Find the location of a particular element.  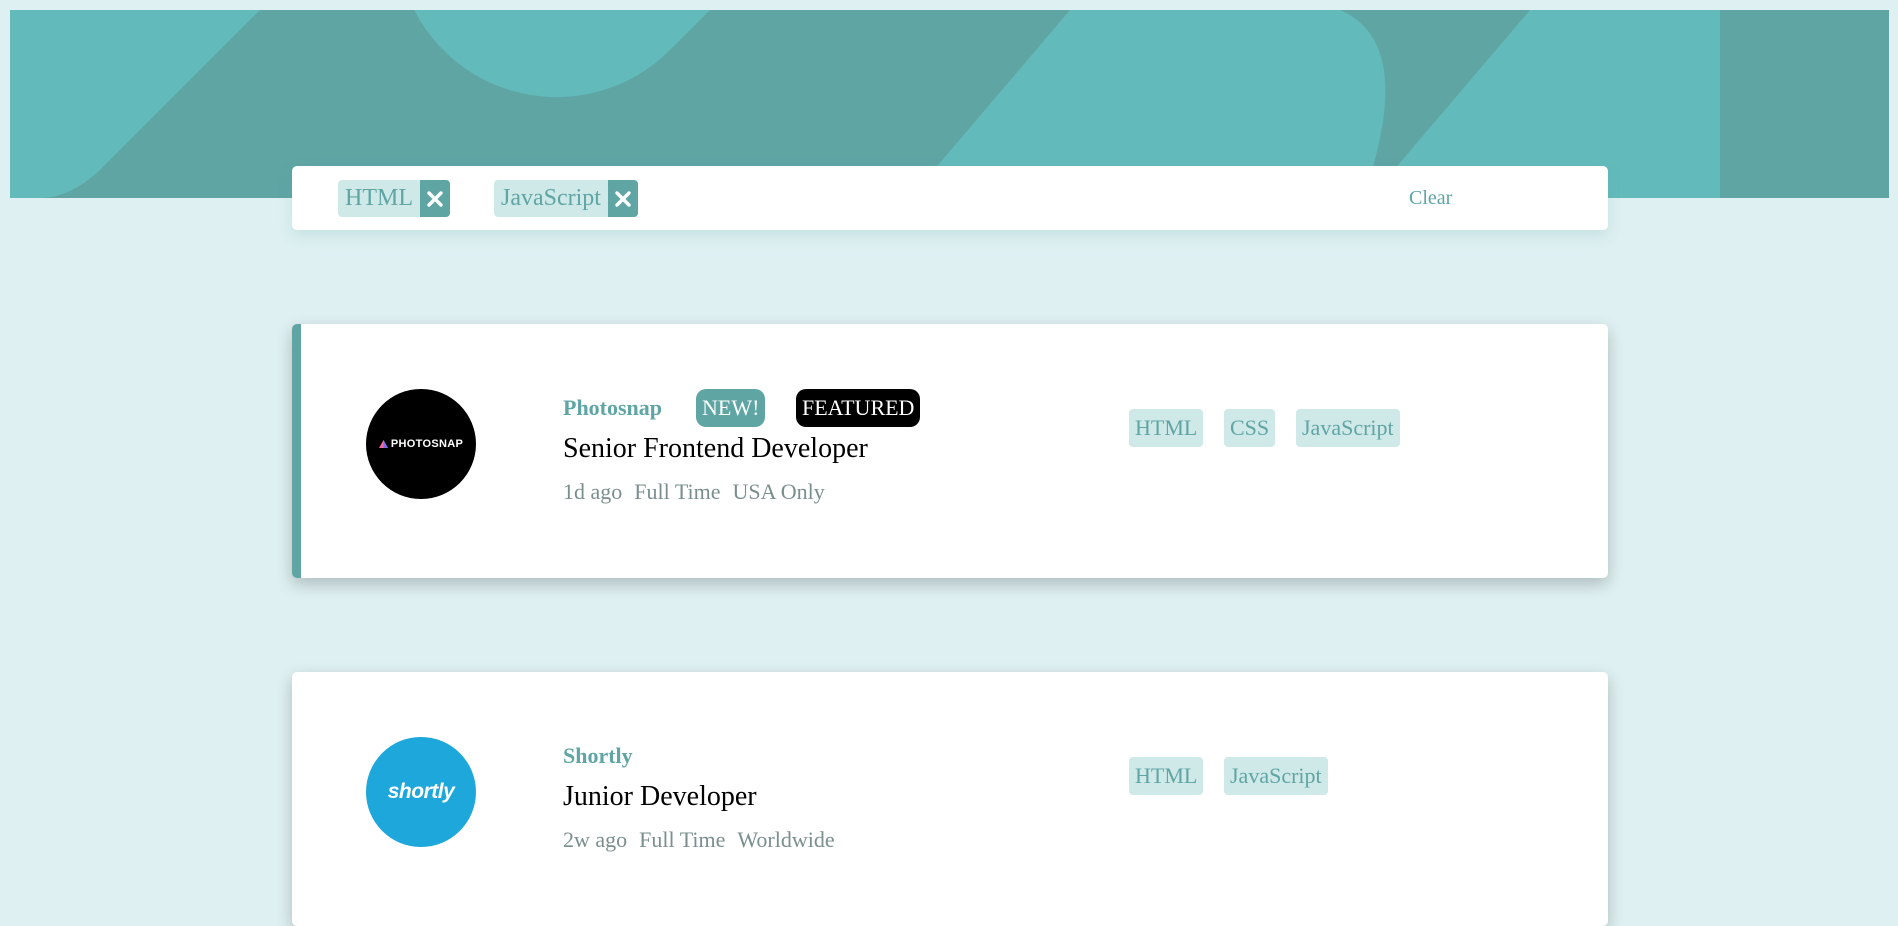

remove-filter-html-button is located at coordinates (435, 198).